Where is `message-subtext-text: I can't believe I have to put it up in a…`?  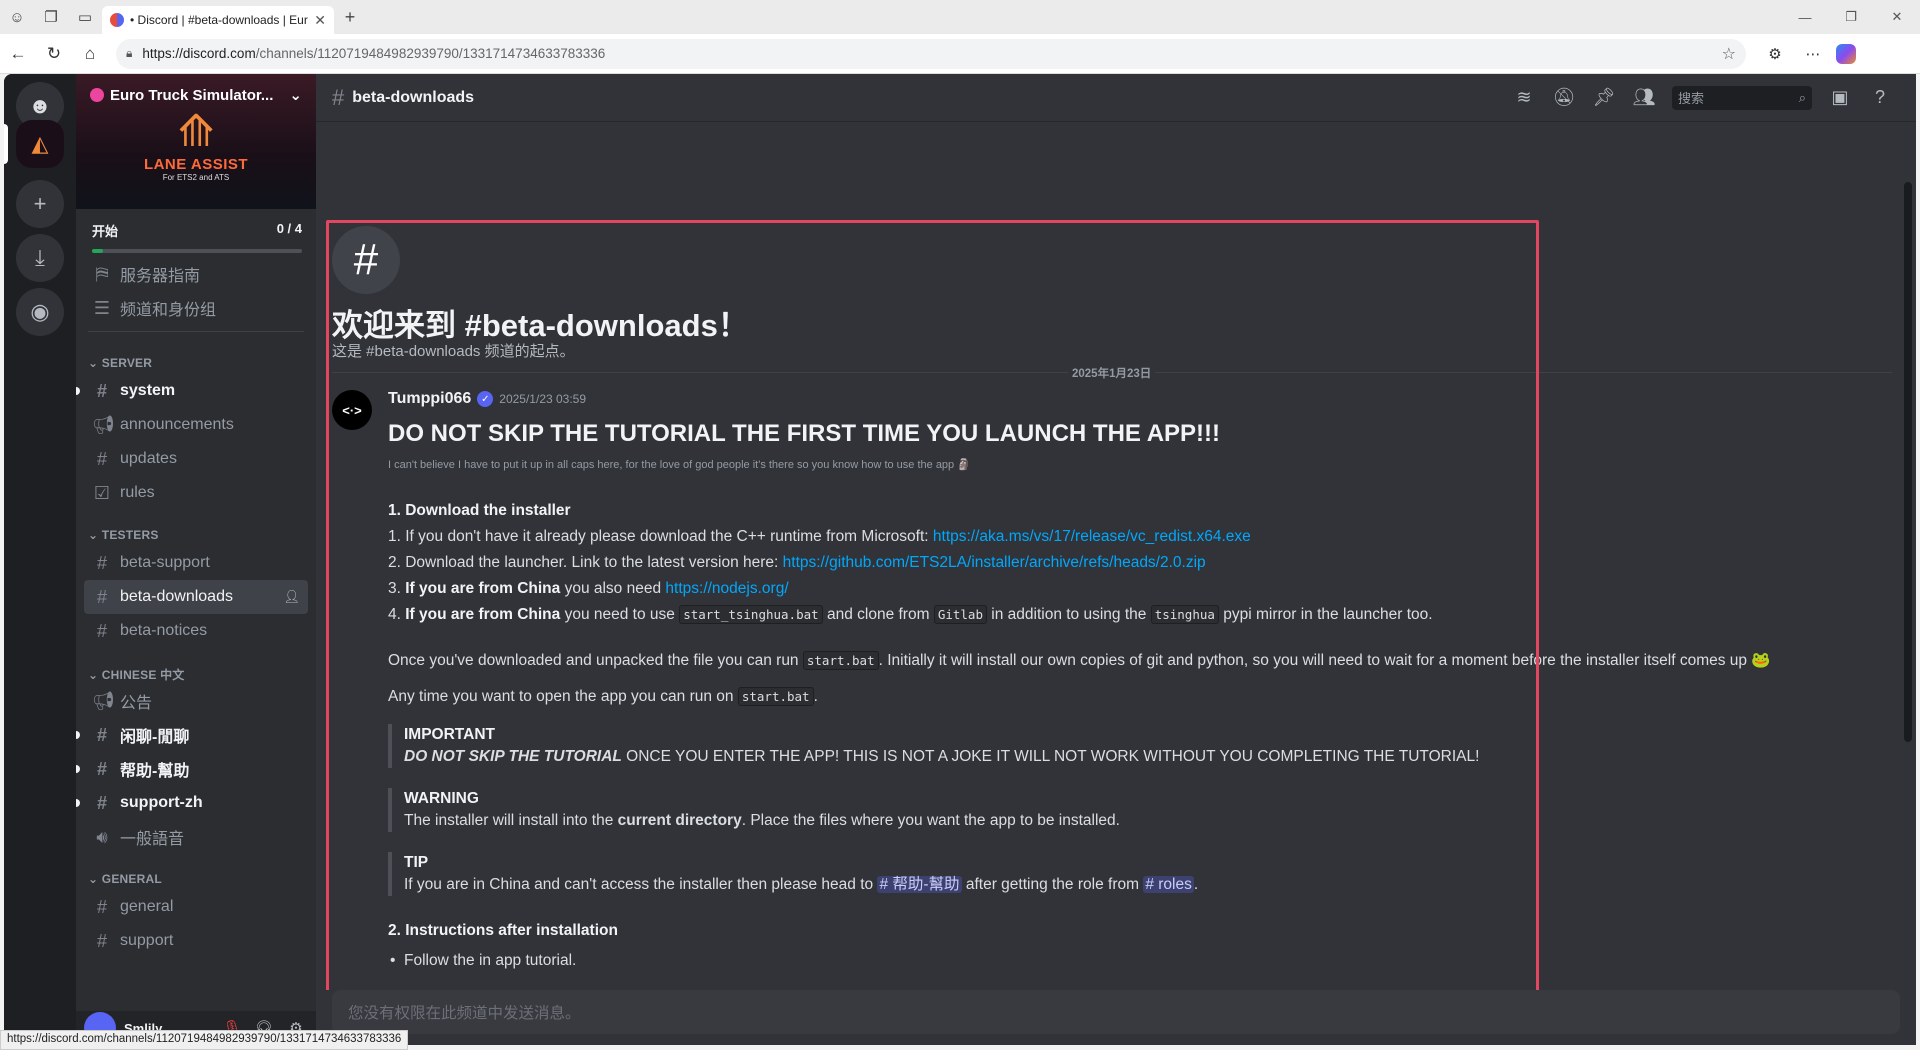 message-subtext-text: I can't believe I have to put it up in a… is located at coordinates (671, 465).